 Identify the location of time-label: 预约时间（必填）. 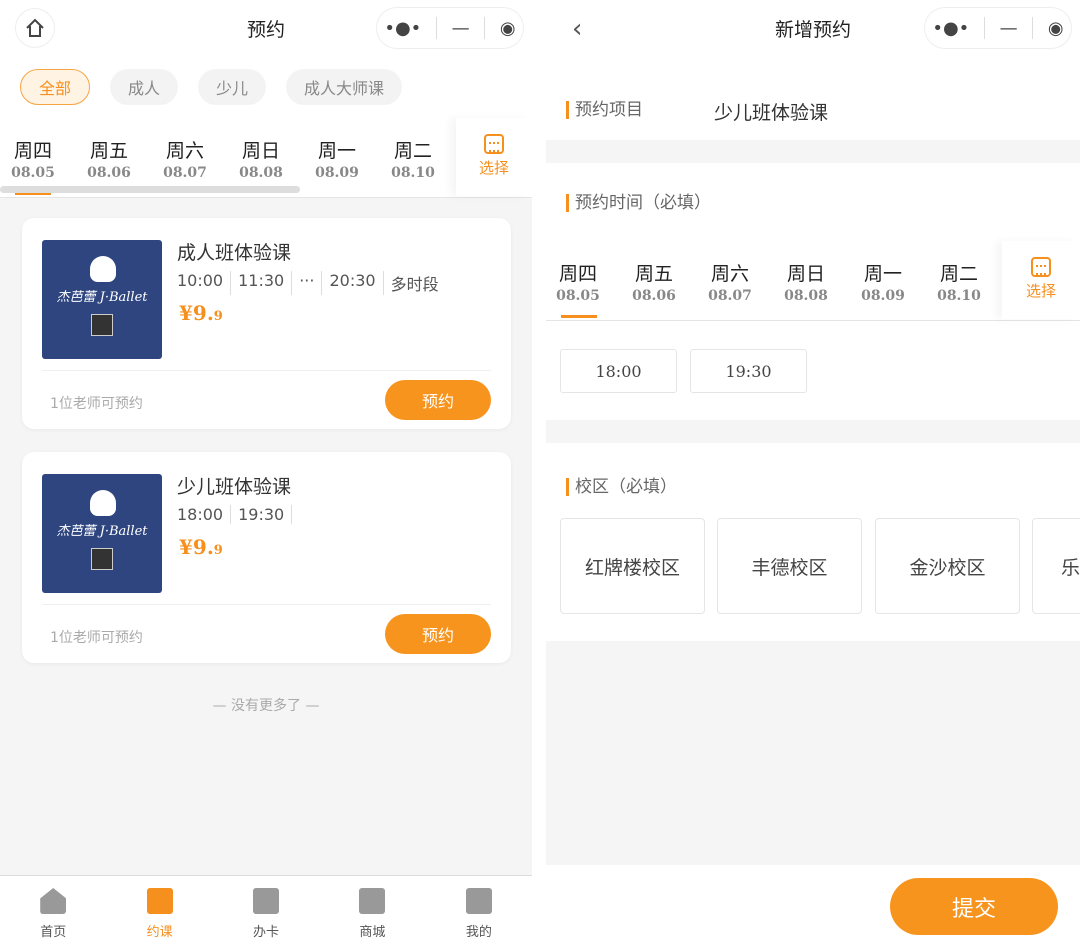
(638, 203).